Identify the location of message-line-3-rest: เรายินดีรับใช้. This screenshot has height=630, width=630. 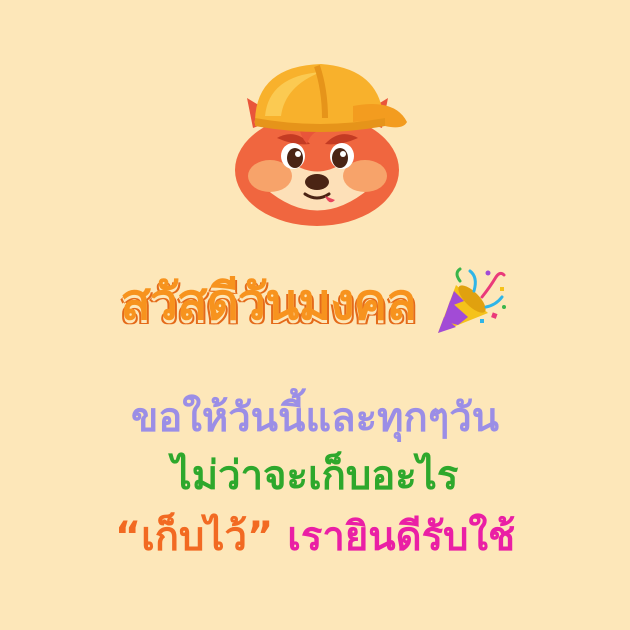
(394, 537).